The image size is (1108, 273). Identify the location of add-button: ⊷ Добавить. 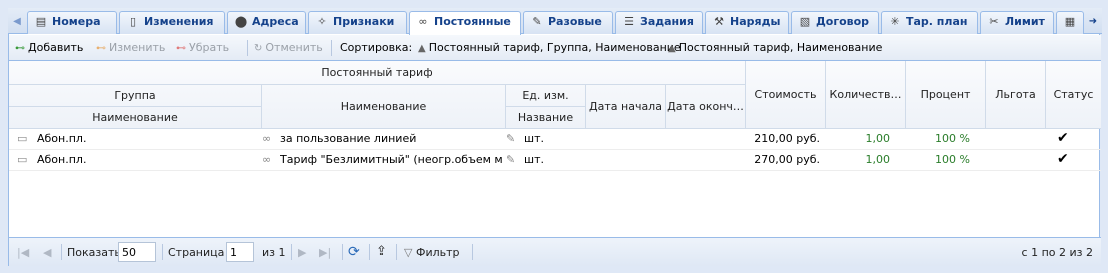
(49, 47).